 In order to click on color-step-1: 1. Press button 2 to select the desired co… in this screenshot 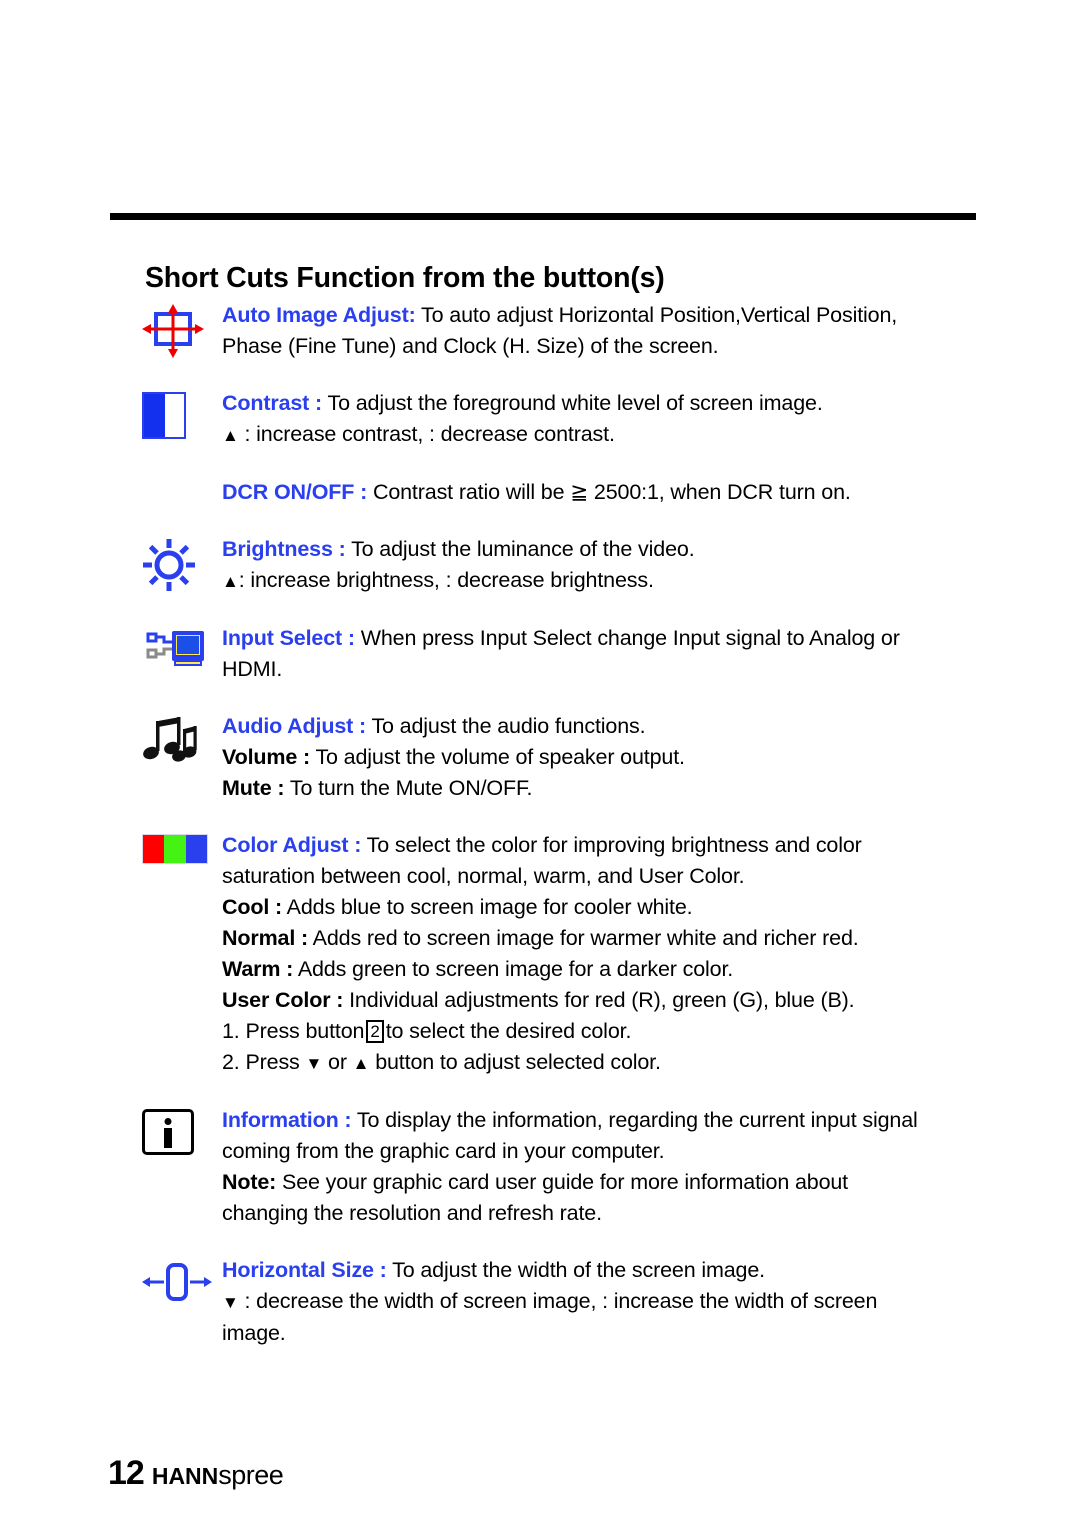, I will do `click(632, 1031)`.